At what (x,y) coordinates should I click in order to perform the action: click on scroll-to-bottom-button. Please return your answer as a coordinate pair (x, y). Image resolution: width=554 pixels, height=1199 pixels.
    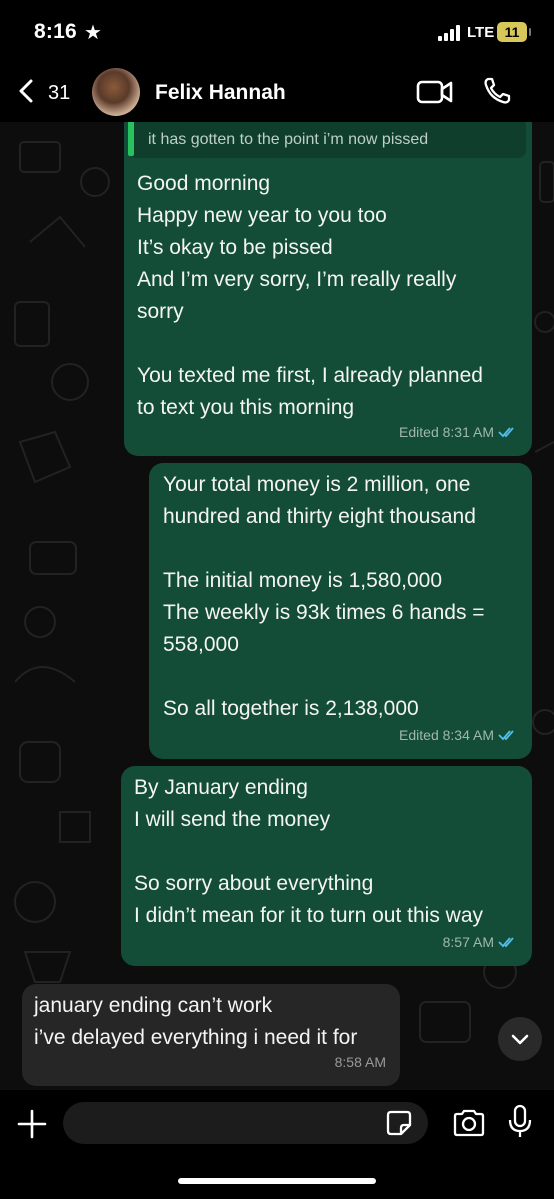
    Looking at the image, I should click on (520, 1039).